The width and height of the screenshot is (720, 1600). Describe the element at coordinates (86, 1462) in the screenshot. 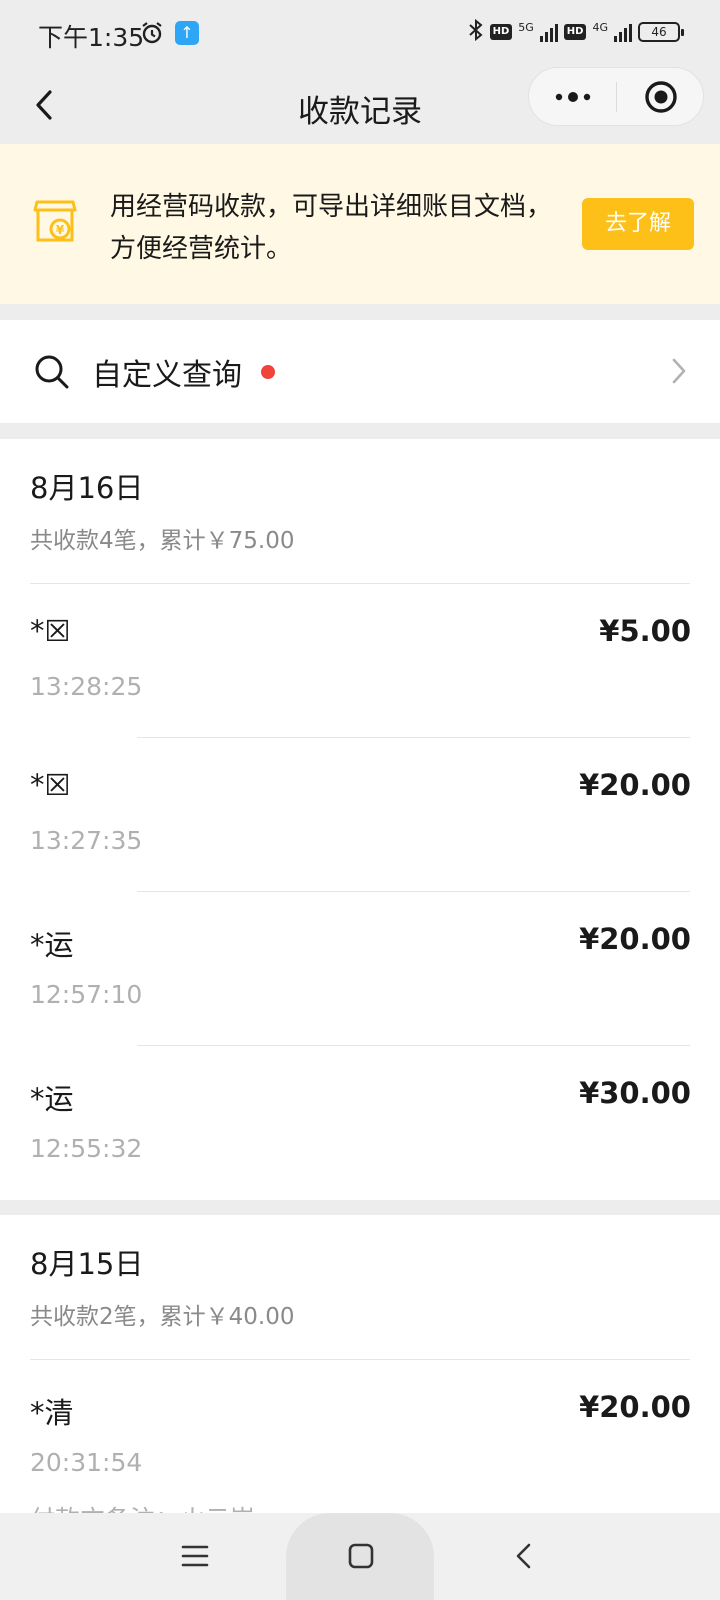

I see `payment-time: 20:31:54` at that location.